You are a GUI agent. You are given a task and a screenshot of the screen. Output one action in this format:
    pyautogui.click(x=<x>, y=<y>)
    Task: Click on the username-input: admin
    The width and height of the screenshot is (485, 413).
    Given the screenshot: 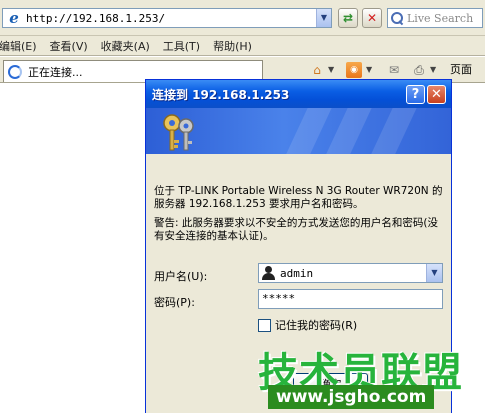 What is the action you would take?
    pyautogui.click(x=353, y=273)
    